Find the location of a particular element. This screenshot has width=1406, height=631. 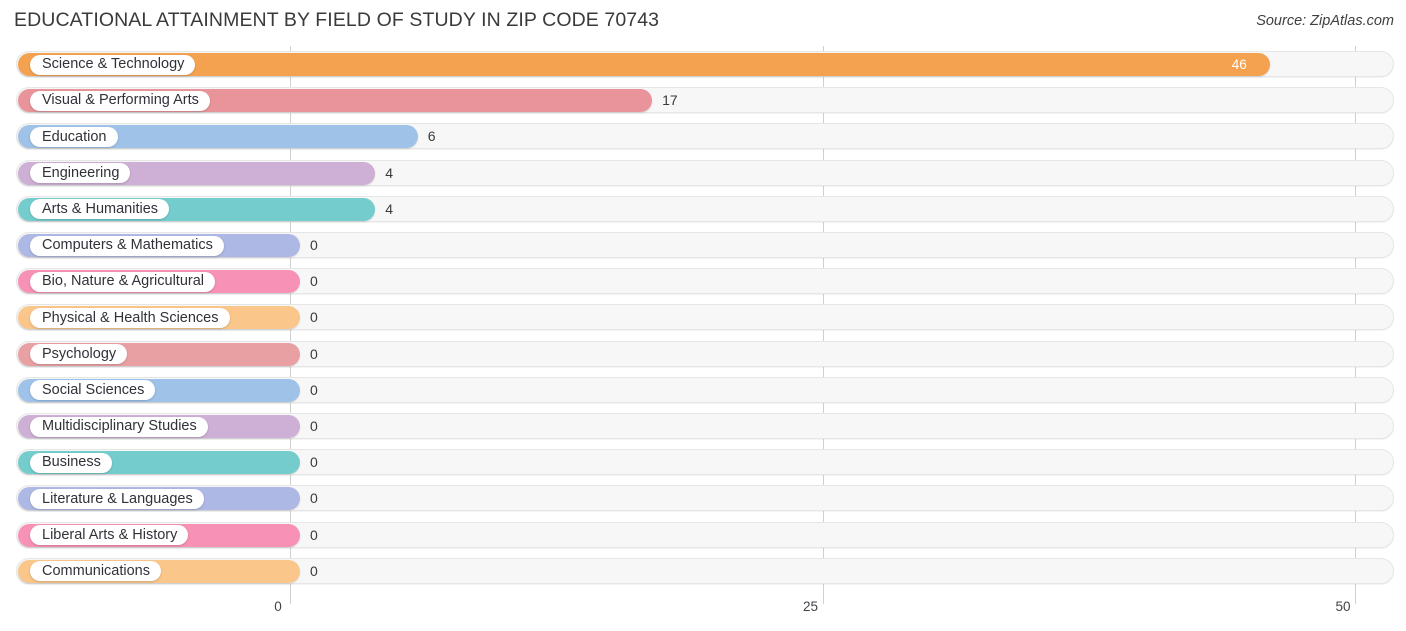

category-pill: Communications is located at coordinates (95, 571).